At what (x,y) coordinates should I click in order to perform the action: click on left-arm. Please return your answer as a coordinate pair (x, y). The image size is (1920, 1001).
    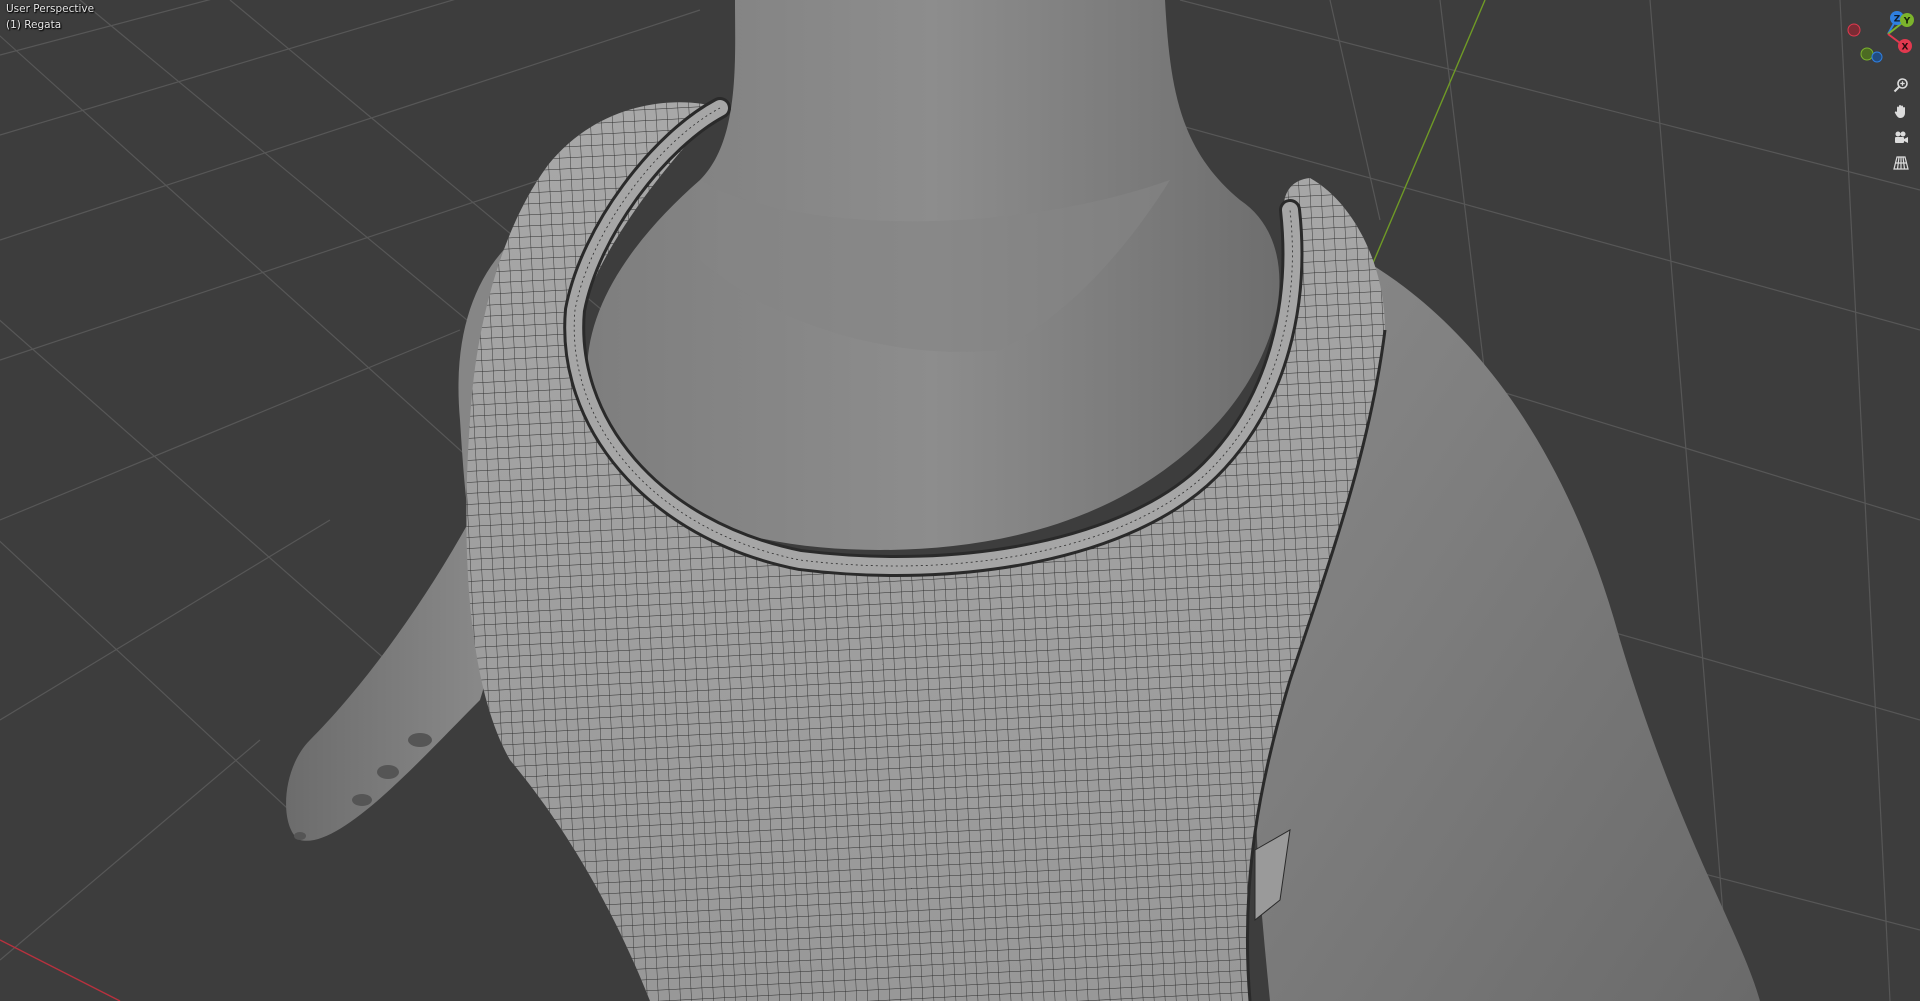
    Looking at the image, I should click on (388, 680).